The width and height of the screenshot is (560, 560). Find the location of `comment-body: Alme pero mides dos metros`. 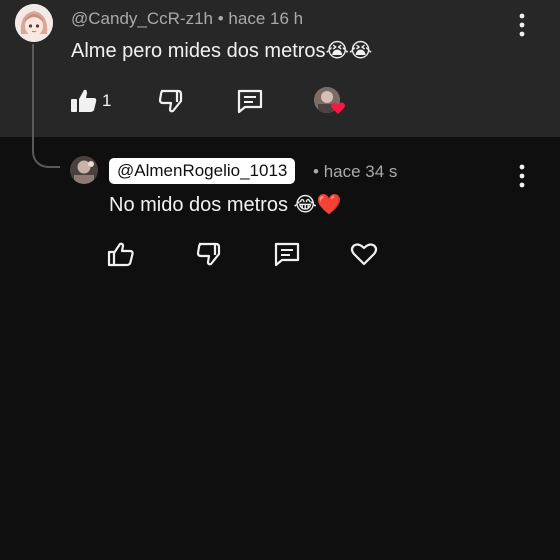

comment-body: Alme pero mides dos metros is located at coordinates (198, 51).